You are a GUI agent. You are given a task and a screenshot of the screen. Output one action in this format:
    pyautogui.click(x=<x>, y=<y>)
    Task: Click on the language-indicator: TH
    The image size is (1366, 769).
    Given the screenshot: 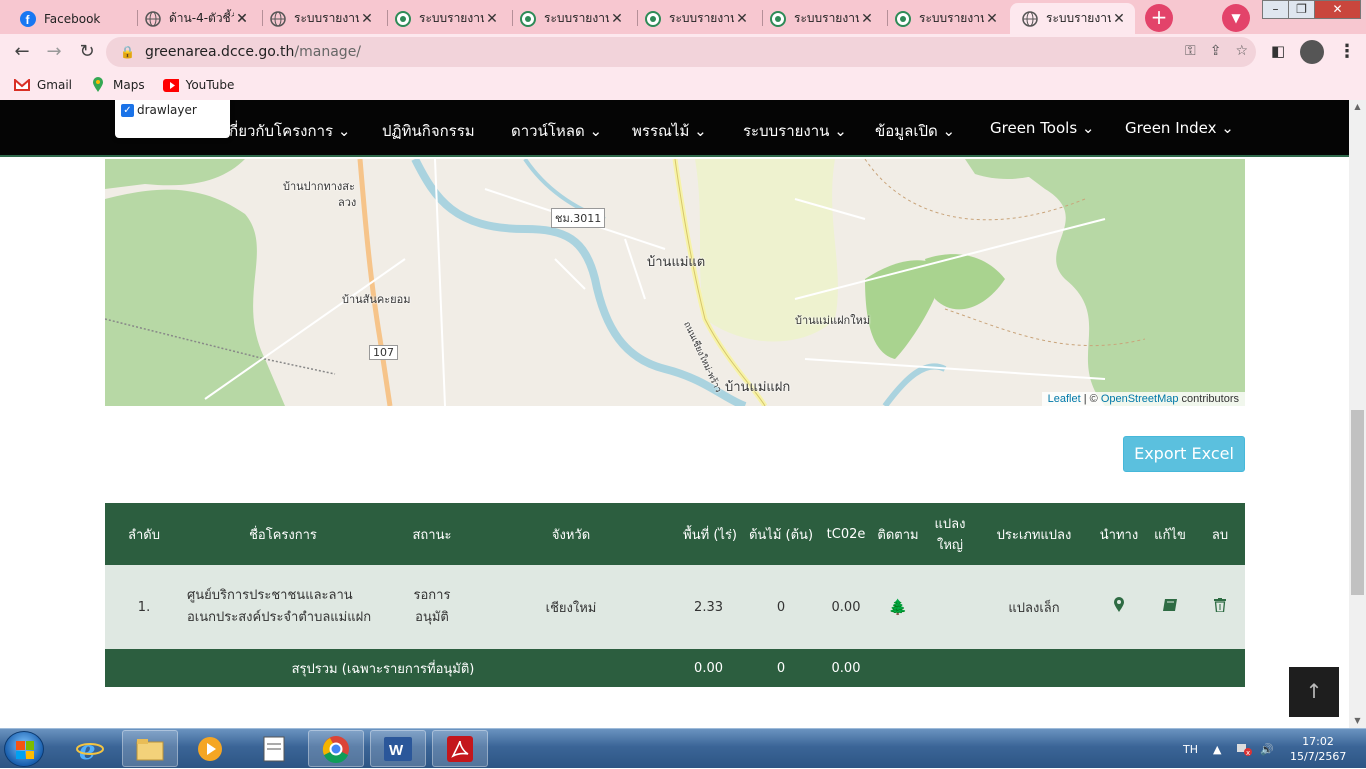 What is the action you would take?
    pyautogui.click(x=1190, y=749)
    